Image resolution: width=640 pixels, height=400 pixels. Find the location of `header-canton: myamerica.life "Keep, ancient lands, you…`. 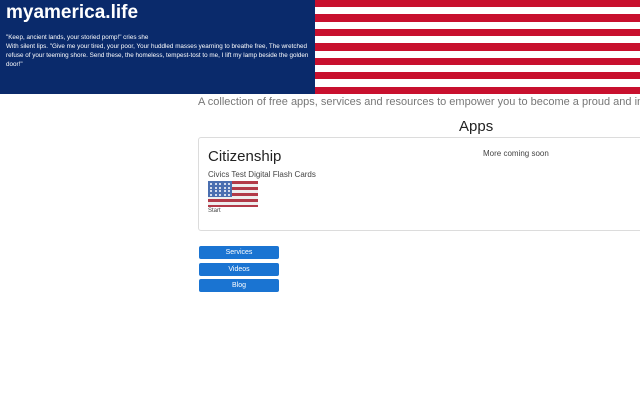

header-canton: myamerica.life "Keep, ancient lands, you… is located at coordinates (157, 47).